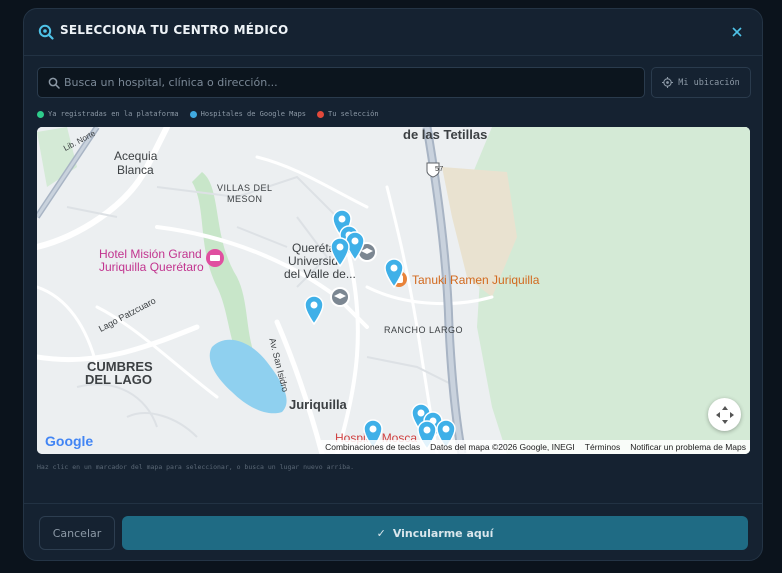 This screenshot has height=573, width=782. What do you see at coordinates (443, 533) in the screenshot?
I see `link-here-label: Vincularme aquí` at bounding box center [443, 533].